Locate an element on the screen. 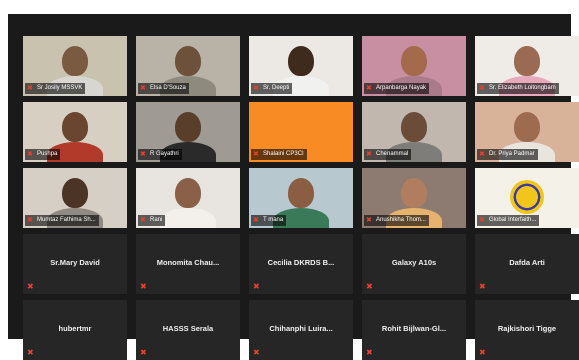 The image size is (579, 360). participant-nameplate: ✖ Dr. Priya Padmar is located at coordinates (507, 154).